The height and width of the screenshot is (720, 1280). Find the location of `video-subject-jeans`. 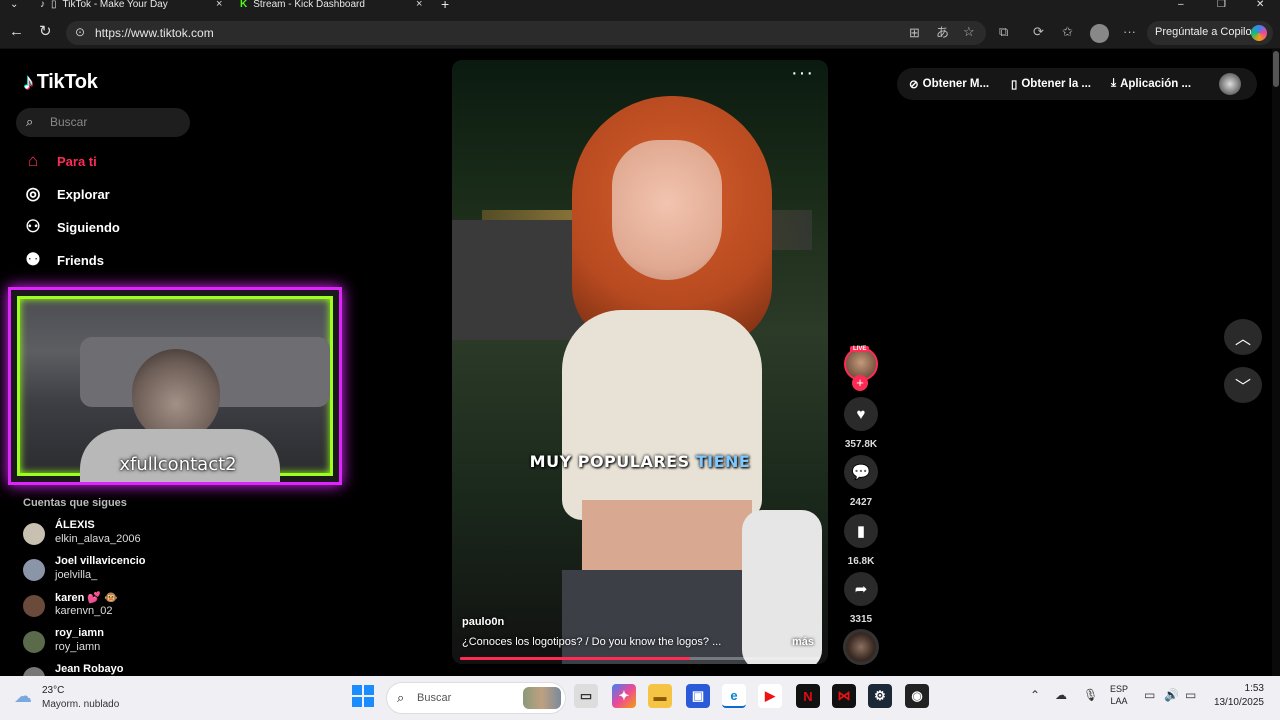

video-subject-jeans is located at coordinates (667, 617).